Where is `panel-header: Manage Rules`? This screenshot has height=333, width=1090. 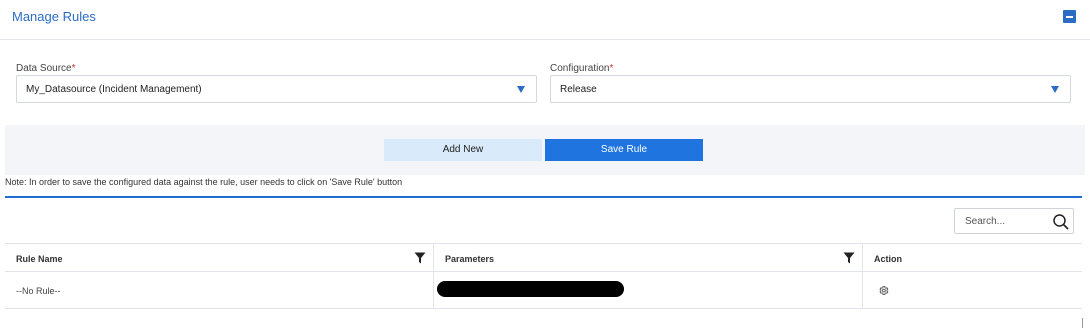 panel-header: Manage Rules is located at coordinates (545, 20).